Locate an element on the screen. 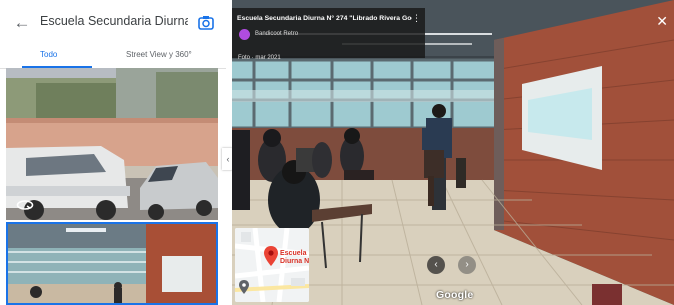 The height and width of the screenshot is (305, 674). add-photo-button is located at coordinates (206, 23).